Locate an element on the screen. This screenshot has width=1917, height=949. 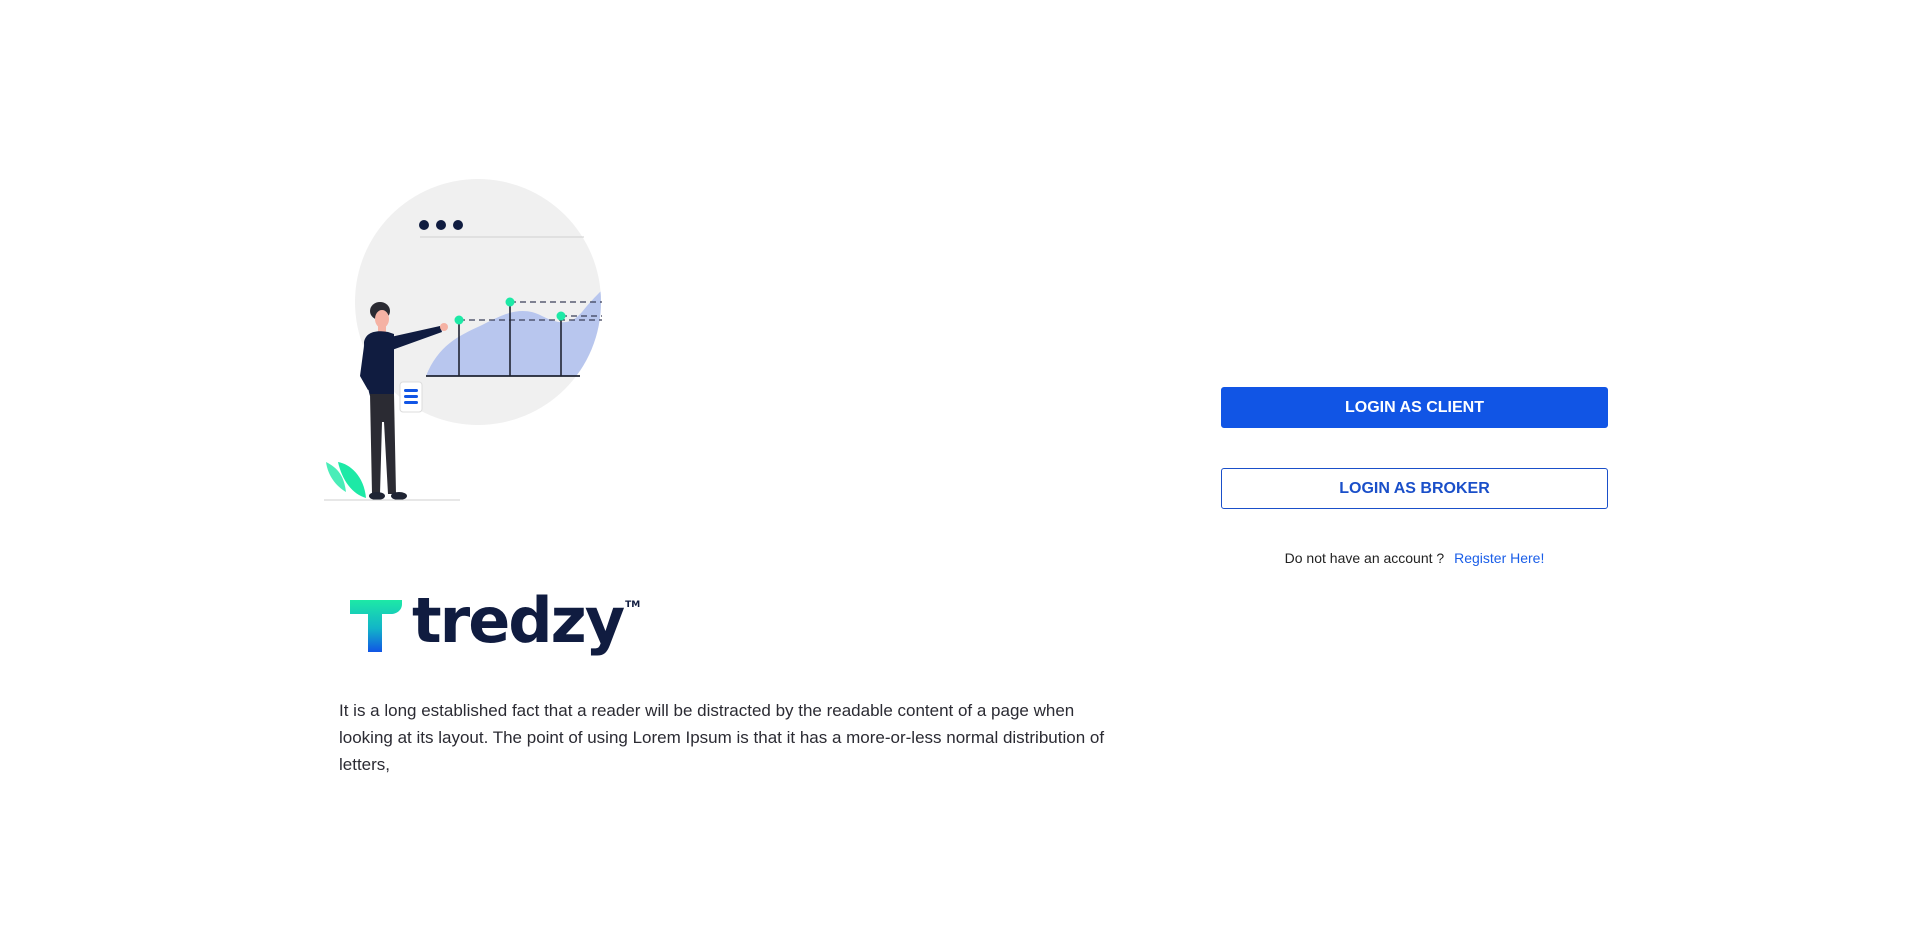
login-client-button: LOGIN AS CLIENT is located at coordinates (1414, 407).